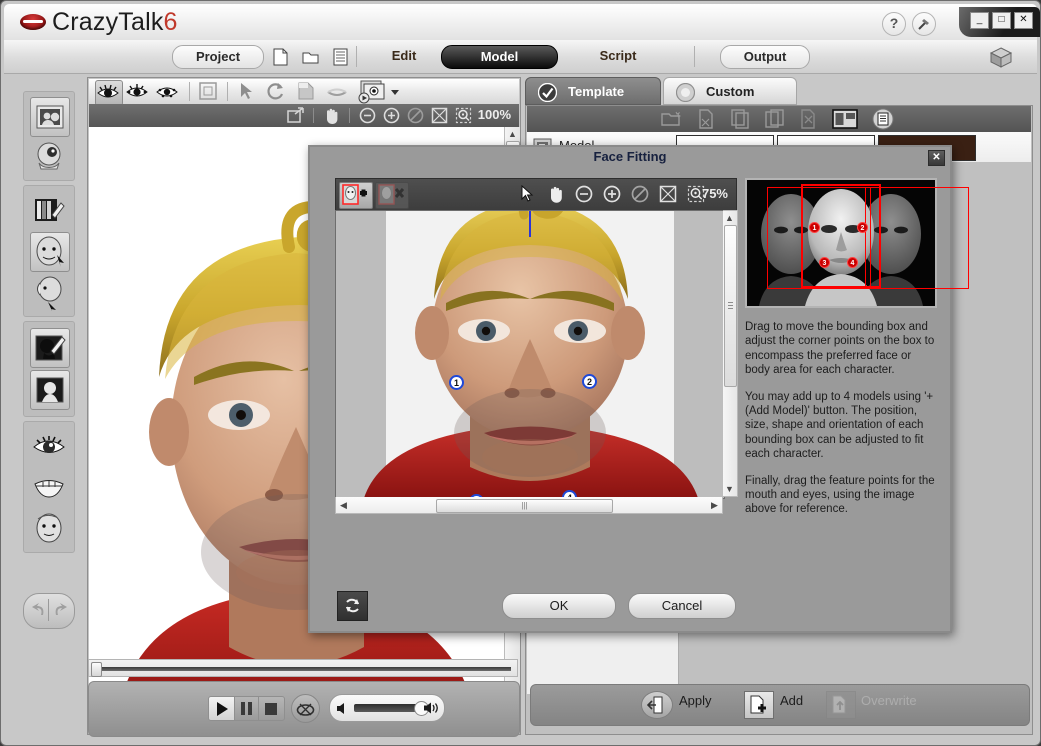  What do you see at coordinates (222, 708) in the screenshot?
I see `play-button` at bounding box center [222, 708].